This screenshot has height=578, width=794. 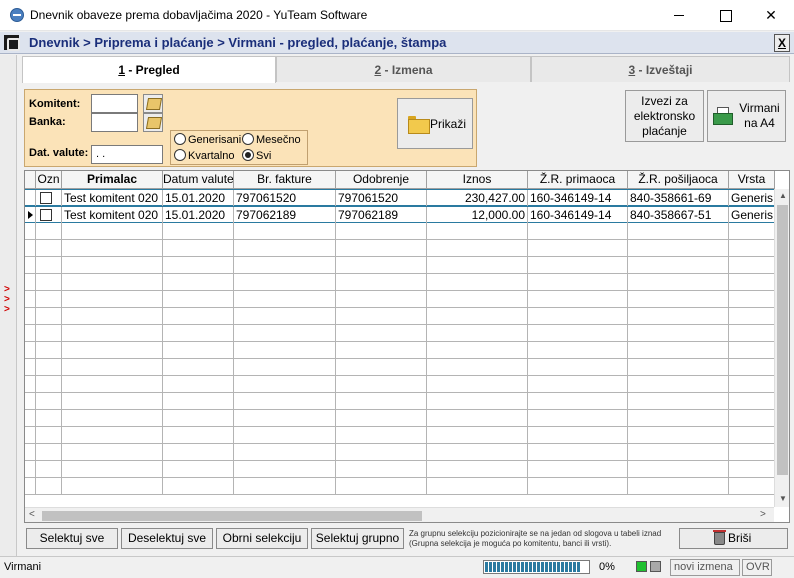 I want to click on dat-valute-input: . ., so click(x=127, y=154).